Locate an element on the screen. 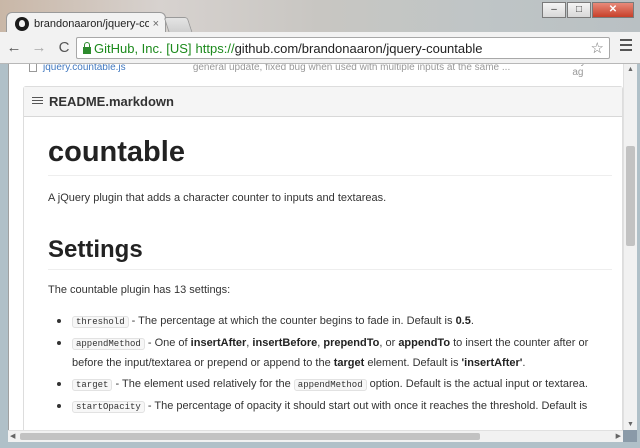 The width and height of the screenshot is (640, 448). setting-bold: appendTo is located at coordinates (424, 343).